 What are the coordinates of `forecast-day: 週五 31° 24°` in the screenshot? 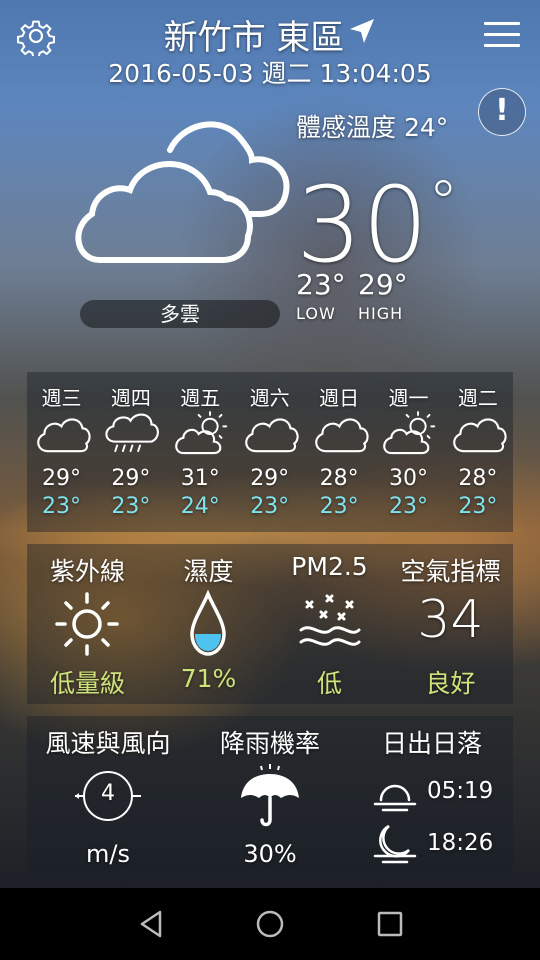 It's located at (200, 452).